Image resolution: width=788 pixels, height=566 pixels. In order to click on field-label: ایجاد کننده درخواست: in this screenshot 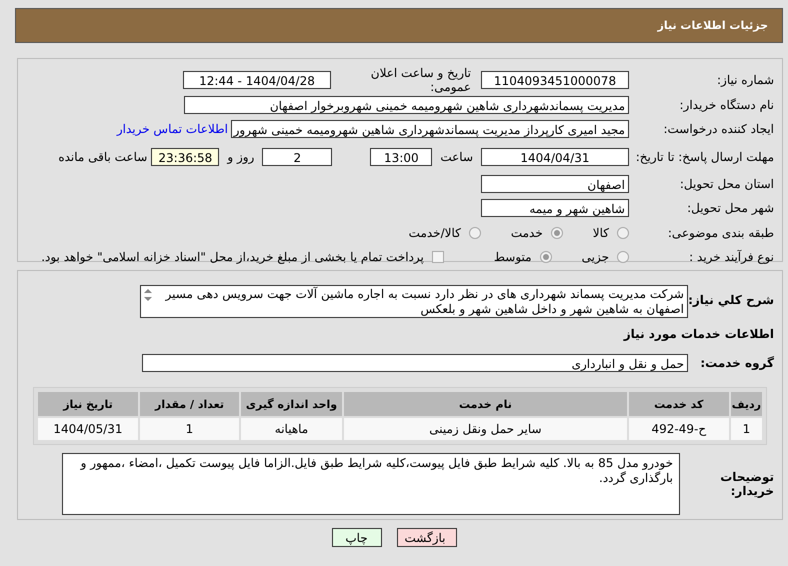, I will do `click(718, 129)`.